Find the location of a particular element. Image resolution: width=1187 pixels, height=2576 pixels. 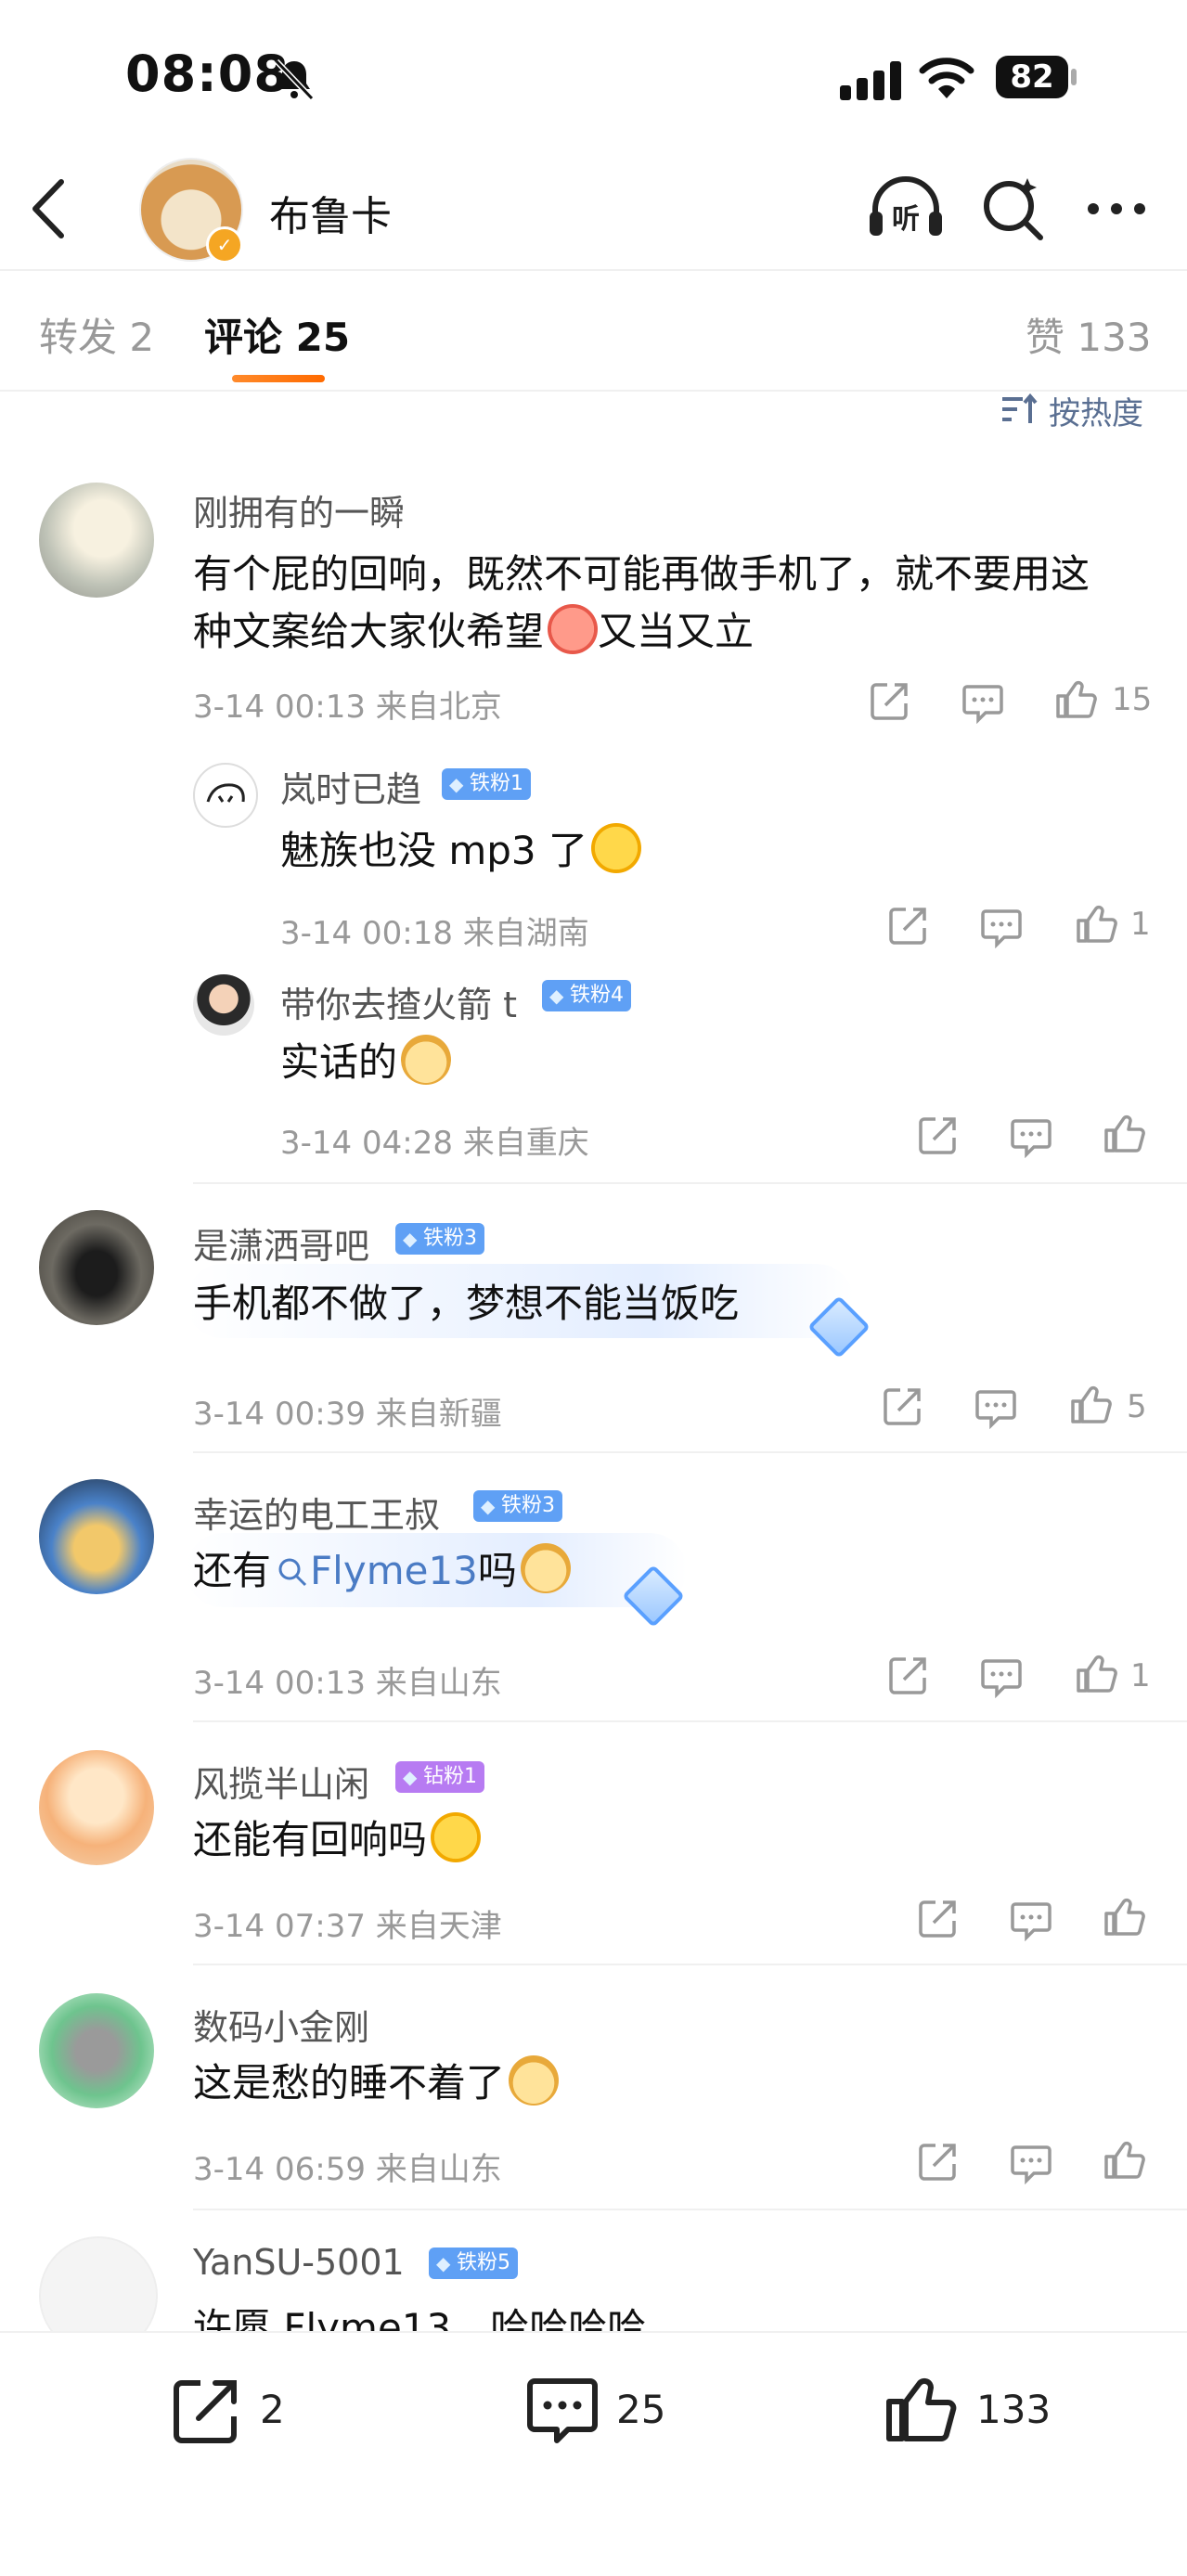

sort-icon is located at coordinates (1019, 410).